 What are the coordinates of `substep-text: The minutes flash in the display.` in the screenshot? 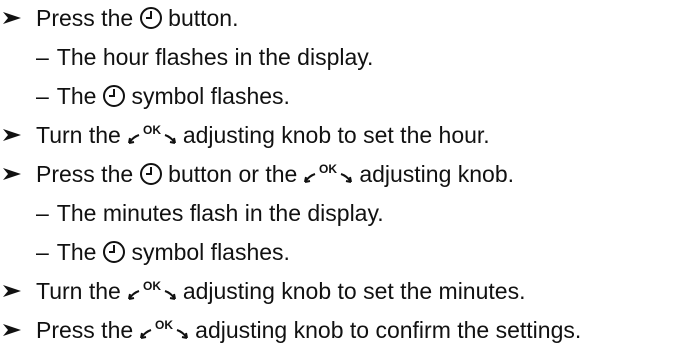 It's located at (220, 213).